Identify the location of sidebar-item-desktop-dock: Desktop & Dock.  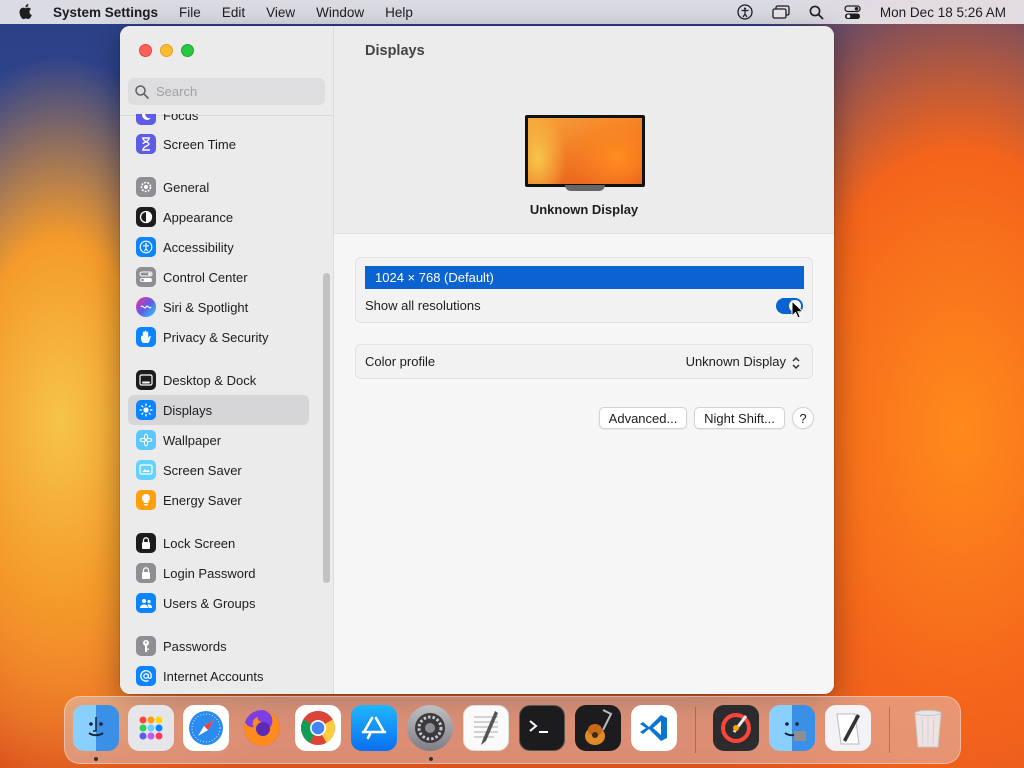
(218, 380).